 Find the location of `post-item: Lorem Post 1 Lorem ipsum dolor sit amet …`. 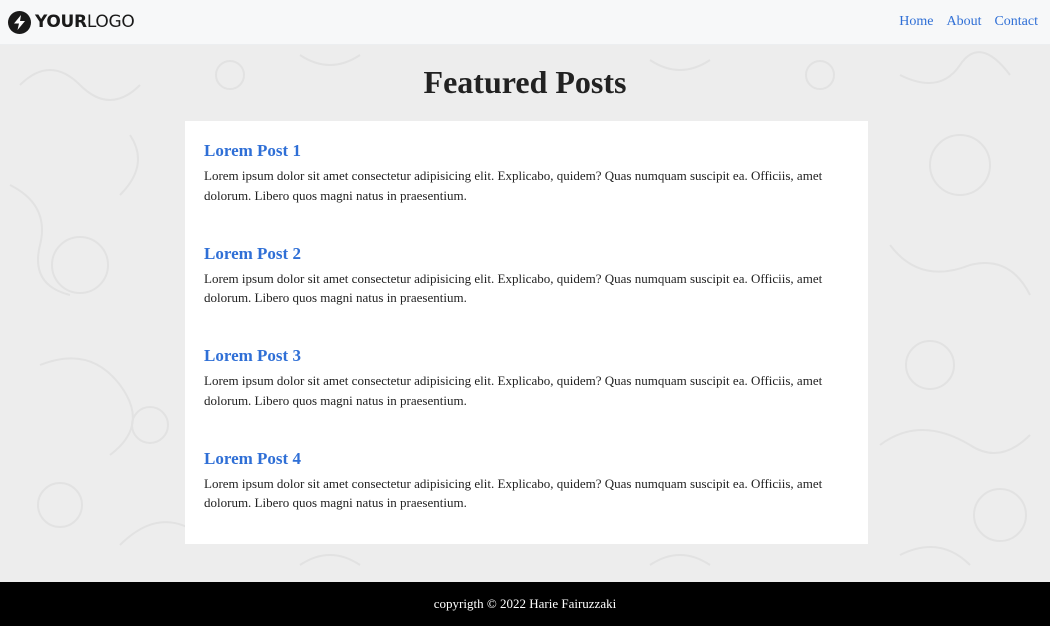

post-item: Lorem Post 1 Lorem ipsum dolor sit amet … is located at coordinates (526, 192).